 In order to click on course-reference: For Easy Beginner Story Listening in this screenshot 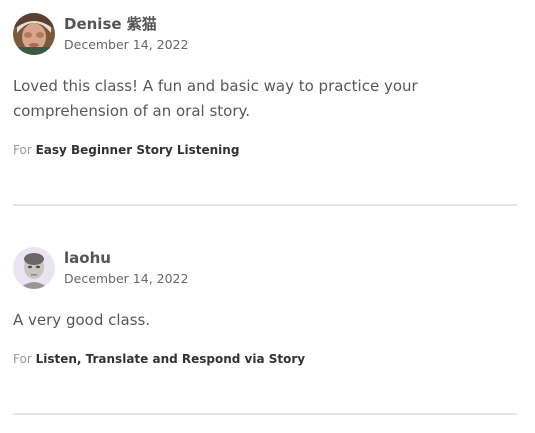, I will do `click(265, 150)`.